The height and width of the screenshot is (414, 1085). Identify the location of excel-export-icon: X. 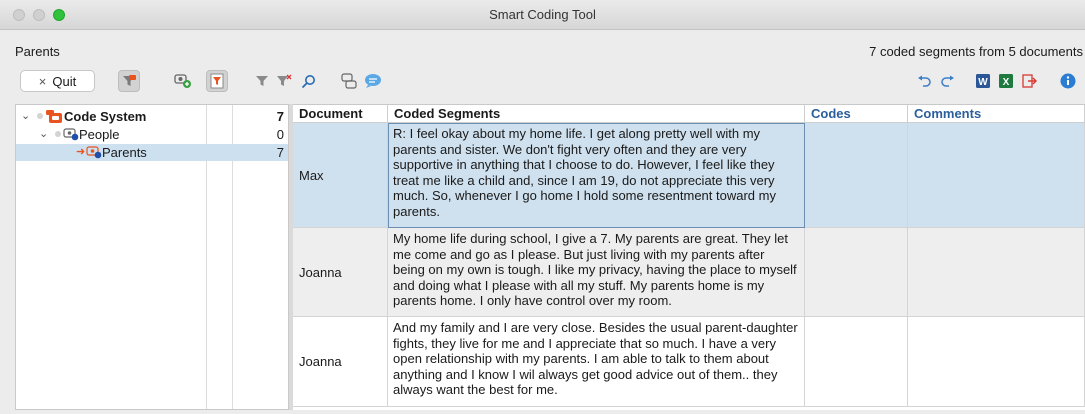
(1006, 81).